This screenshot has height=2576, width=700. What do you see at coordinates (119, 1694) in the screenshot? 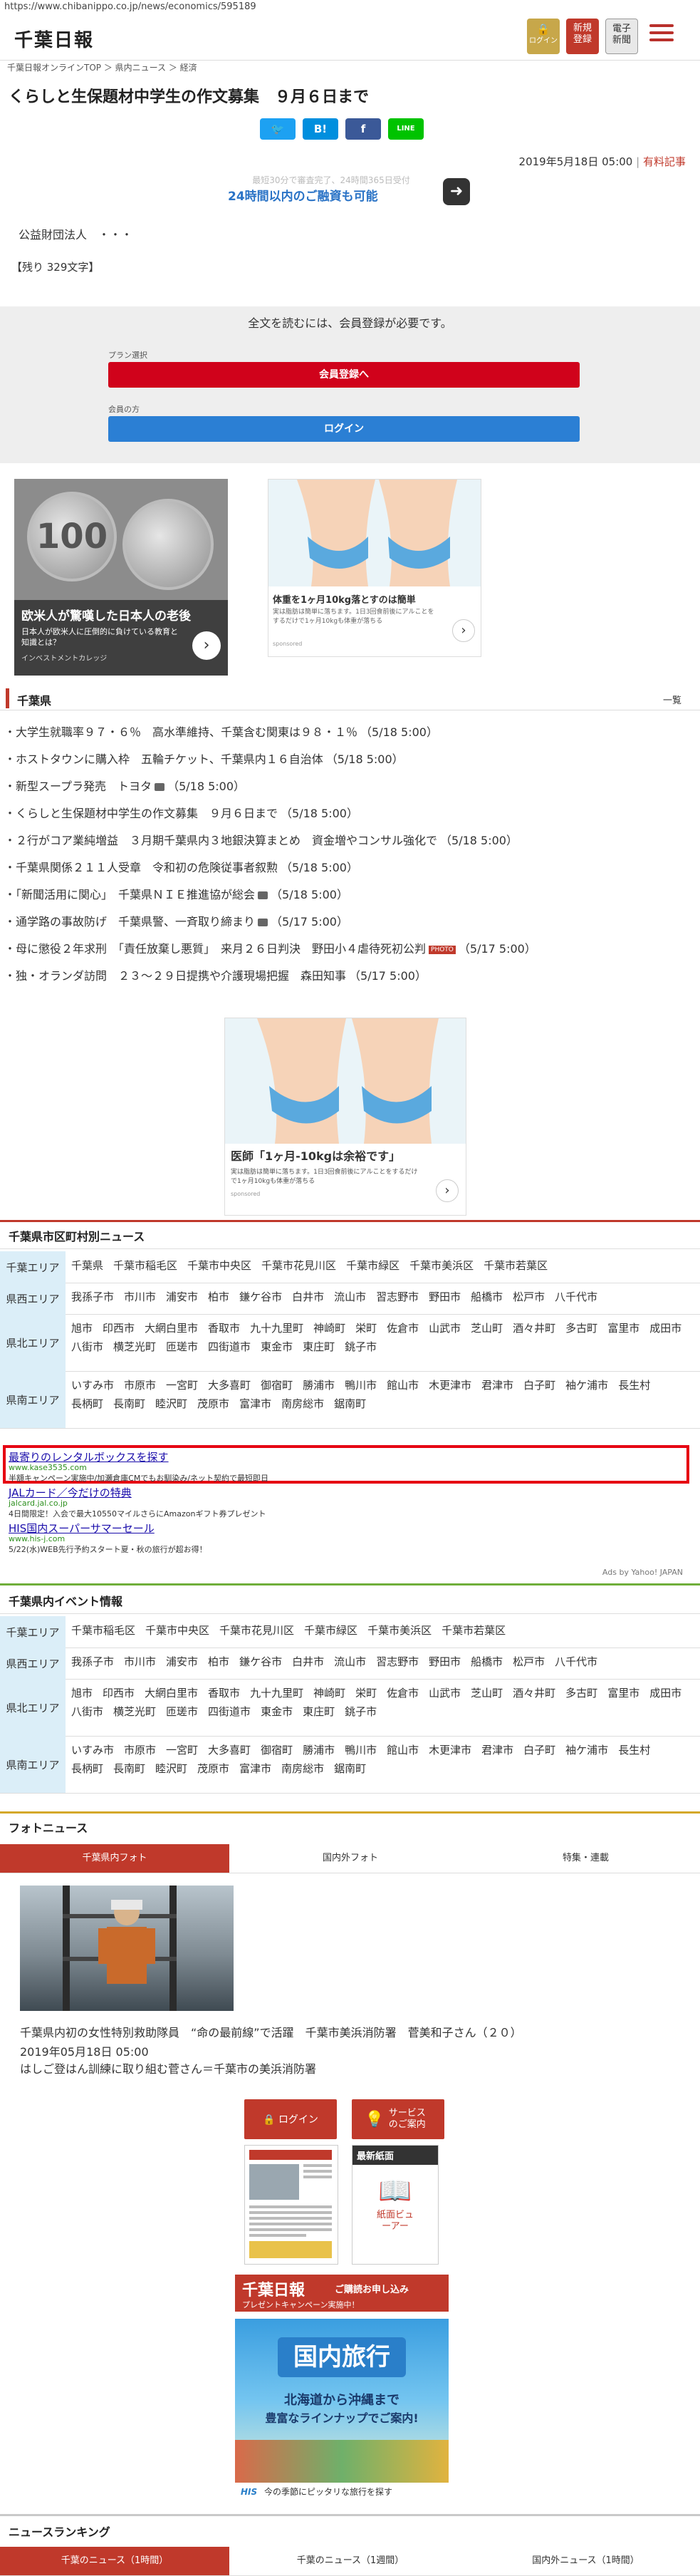
I see `area-city-link: 印西市` at bounding box center [119, 1694].